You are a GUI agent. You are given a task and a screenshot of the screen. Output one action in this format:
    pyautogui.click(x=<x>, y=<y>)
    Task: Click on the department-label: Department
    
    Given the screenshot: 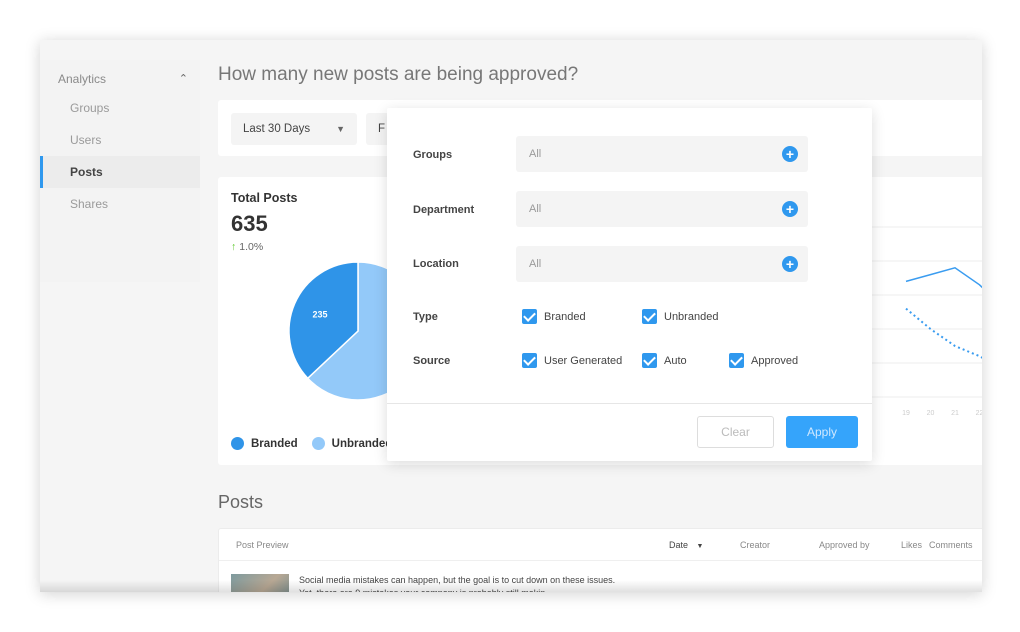 What is the action you would take?
    pyautogui.click(x=444, y=210)
    